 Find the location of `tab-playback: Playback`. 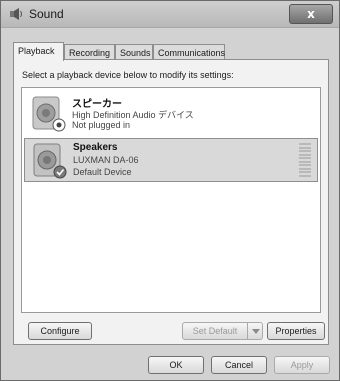

tab-playback: Playback is located at coordinates (38, 51).